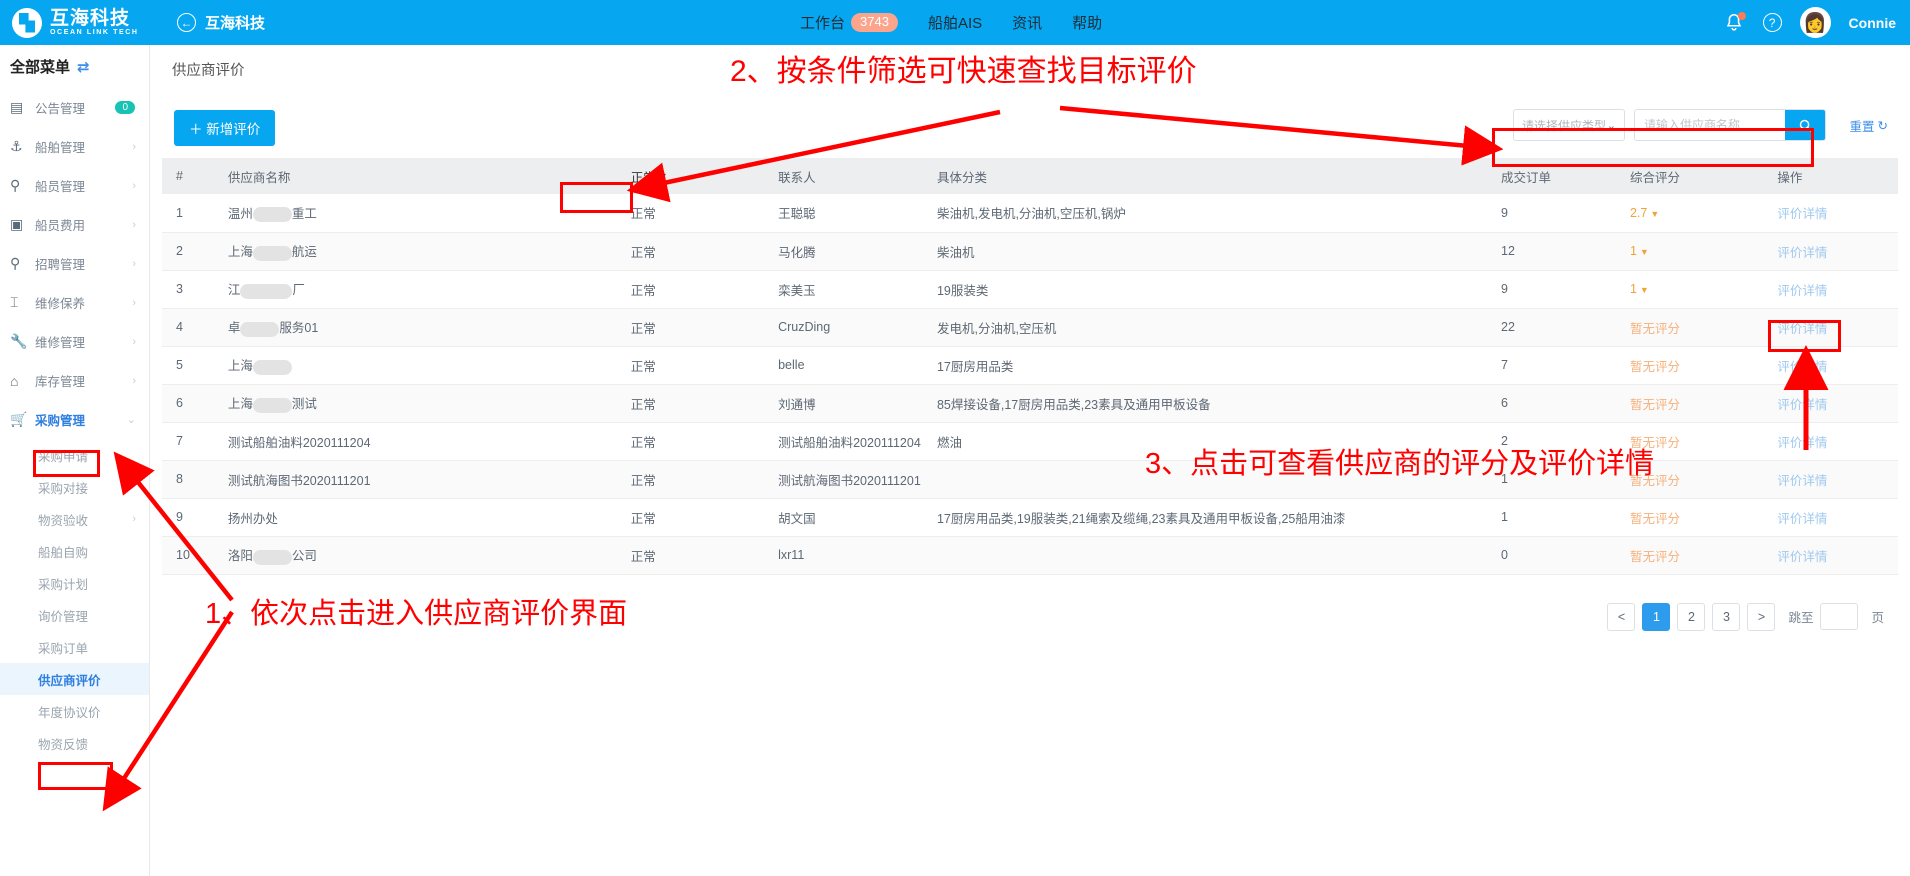  What do you see at coordinates (1213, 365) in the screenshot?
I see `cell-category: 17厨房用品类` at bounding box center [1213, 365].